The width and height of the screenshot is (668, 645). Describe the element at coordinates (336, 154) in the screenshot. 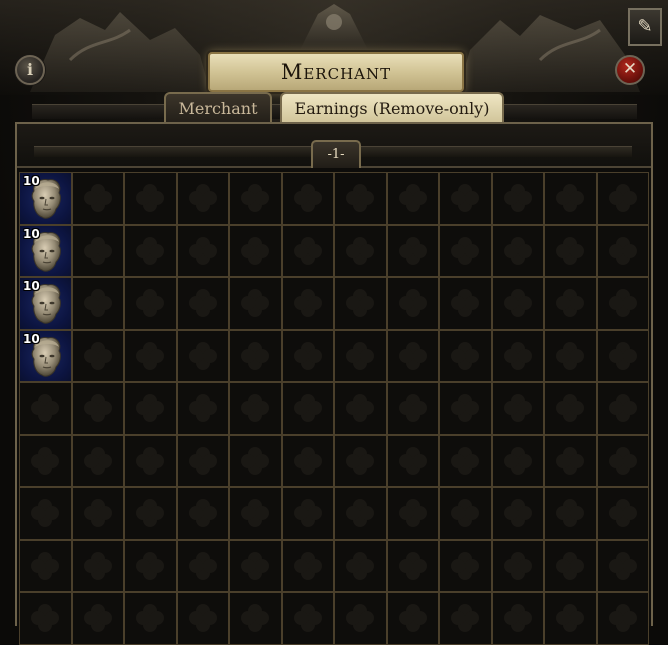

I see `page-tab-1: -1-` at that location.